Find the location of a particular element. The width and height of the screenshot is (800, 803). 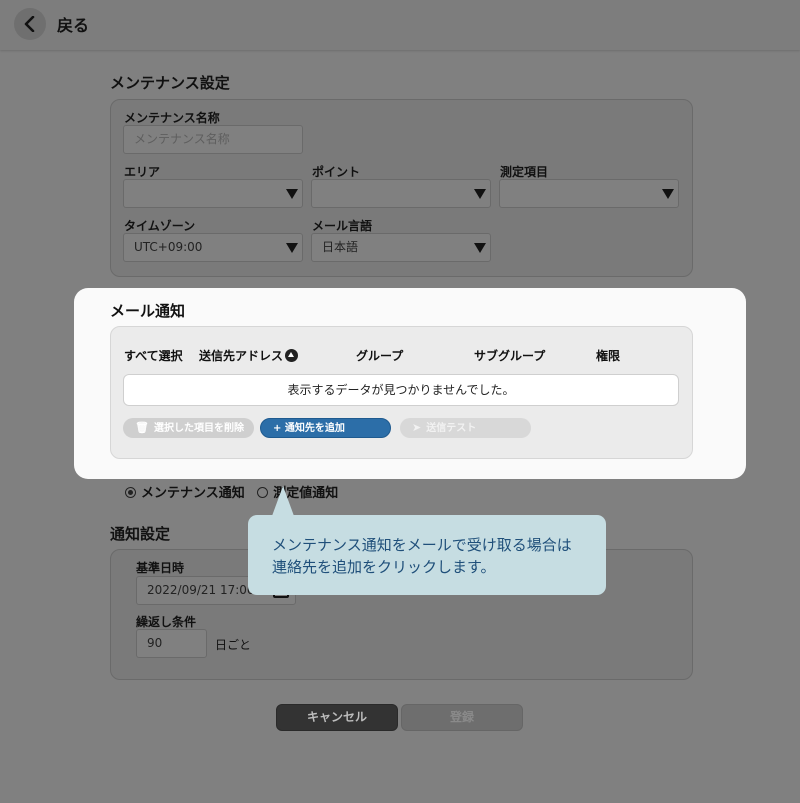

language-label: メール言語 is located at coordinates (342, 226).